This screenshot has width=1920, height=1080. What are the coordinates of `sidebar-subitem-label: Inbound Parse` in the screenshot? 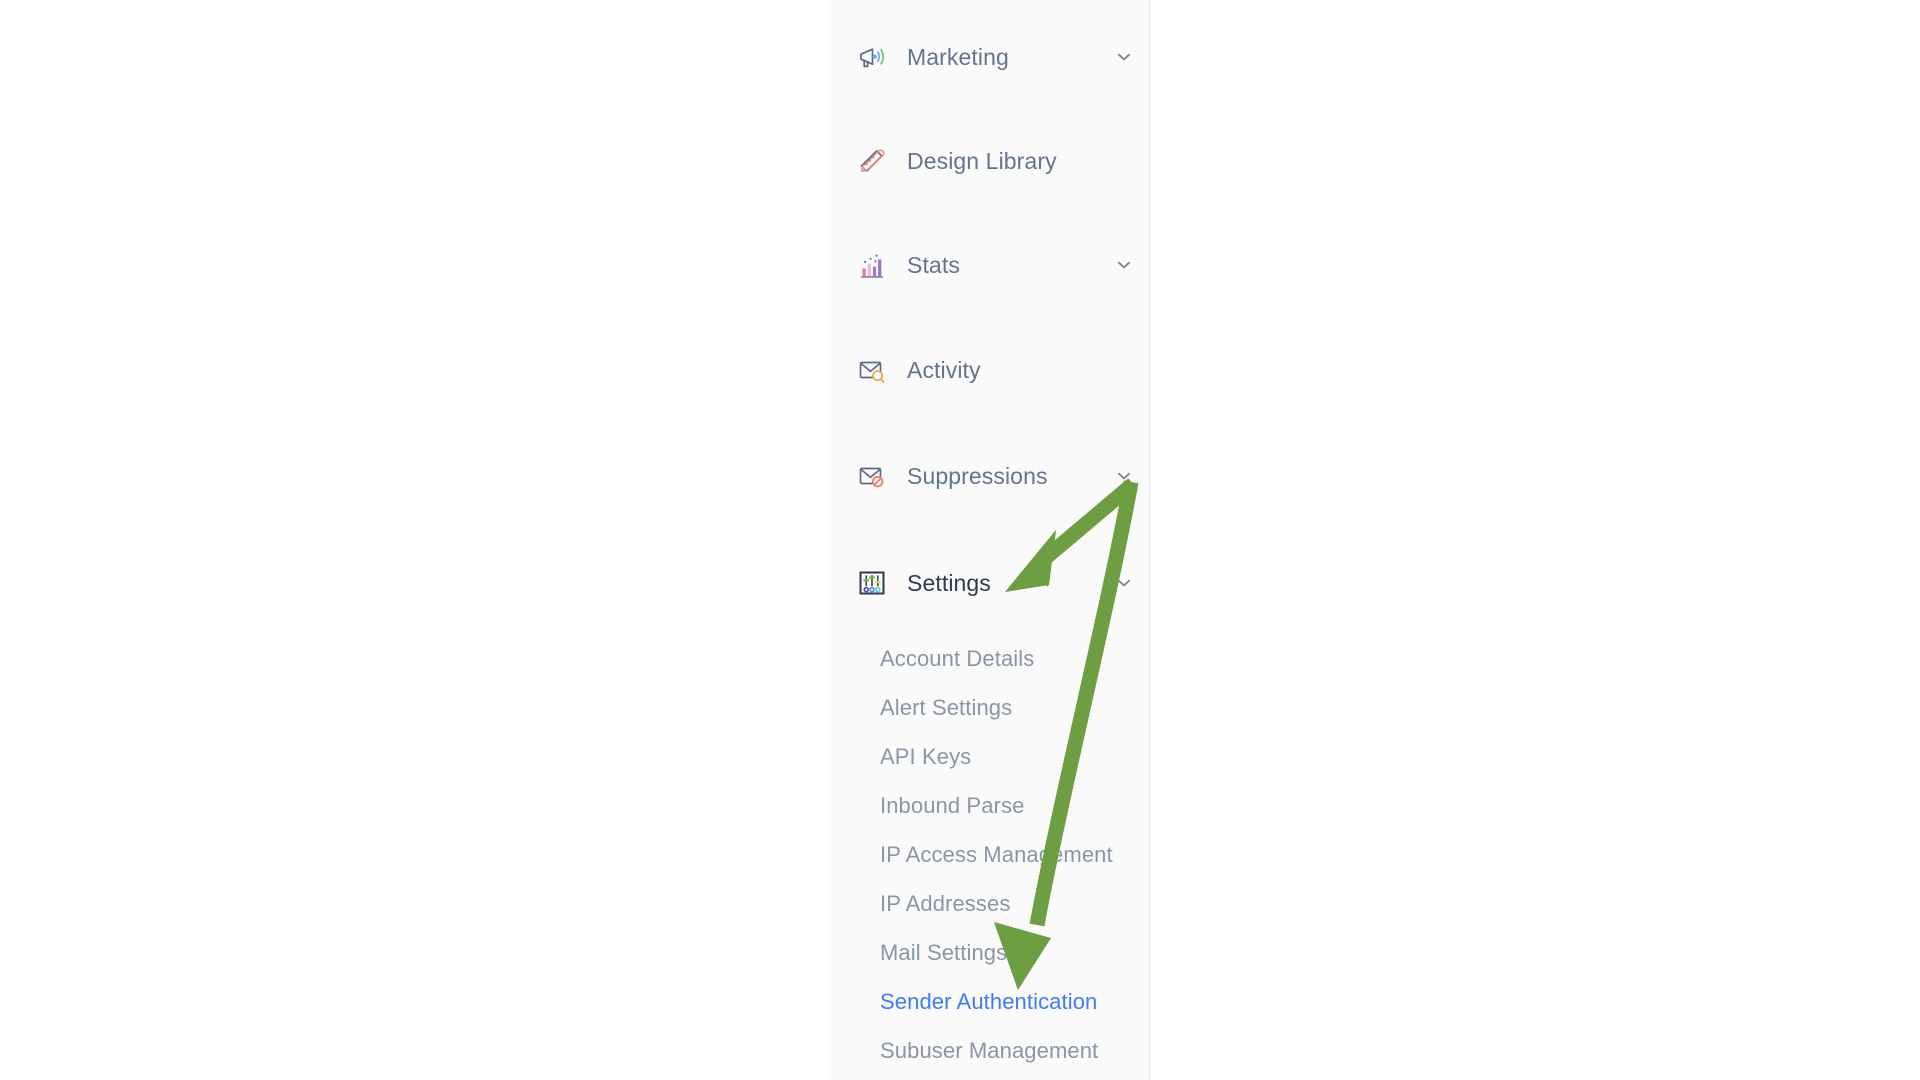 It's located at (952, 805).